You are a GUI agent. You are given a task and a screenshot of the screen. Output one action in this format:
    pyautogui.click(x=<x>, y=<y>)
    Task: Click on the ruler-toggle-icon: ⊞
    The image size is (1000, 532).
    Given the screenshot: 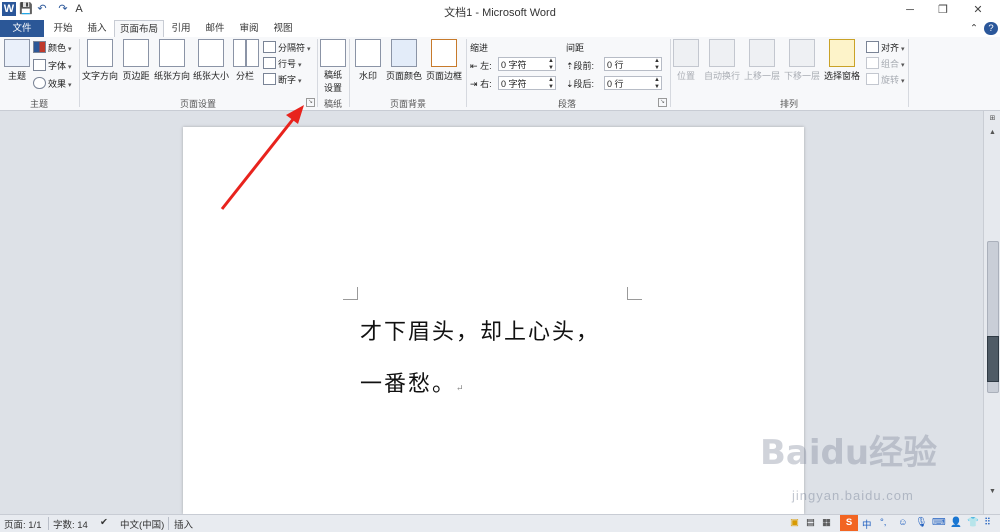 What is the action you would take?
    pyautogui.click(x=992, y=119)
    